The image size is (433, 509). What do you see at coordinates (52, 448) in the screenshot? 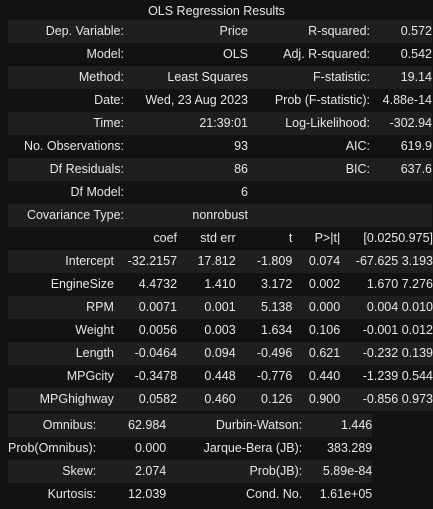
I see `diag-label: Prob(Omnibus):` at bounding box center [52, 448].